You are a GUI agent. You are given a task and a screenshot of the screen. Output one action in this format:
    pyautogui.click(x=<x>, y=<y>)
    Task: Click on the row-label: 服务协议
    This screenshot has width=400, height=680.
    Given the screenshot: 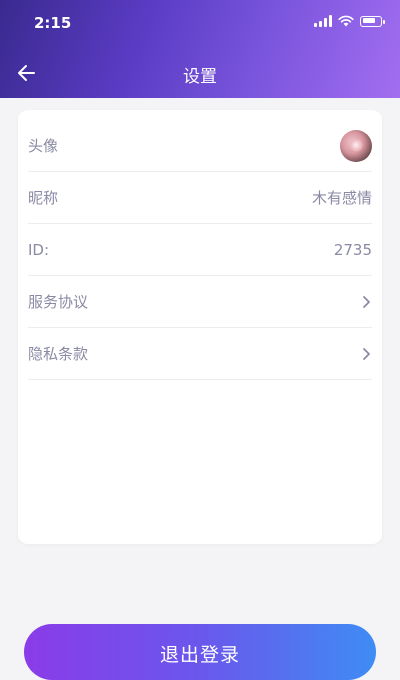 What is the action you would take?
    pyautogui.click(x=58, y=302)
    